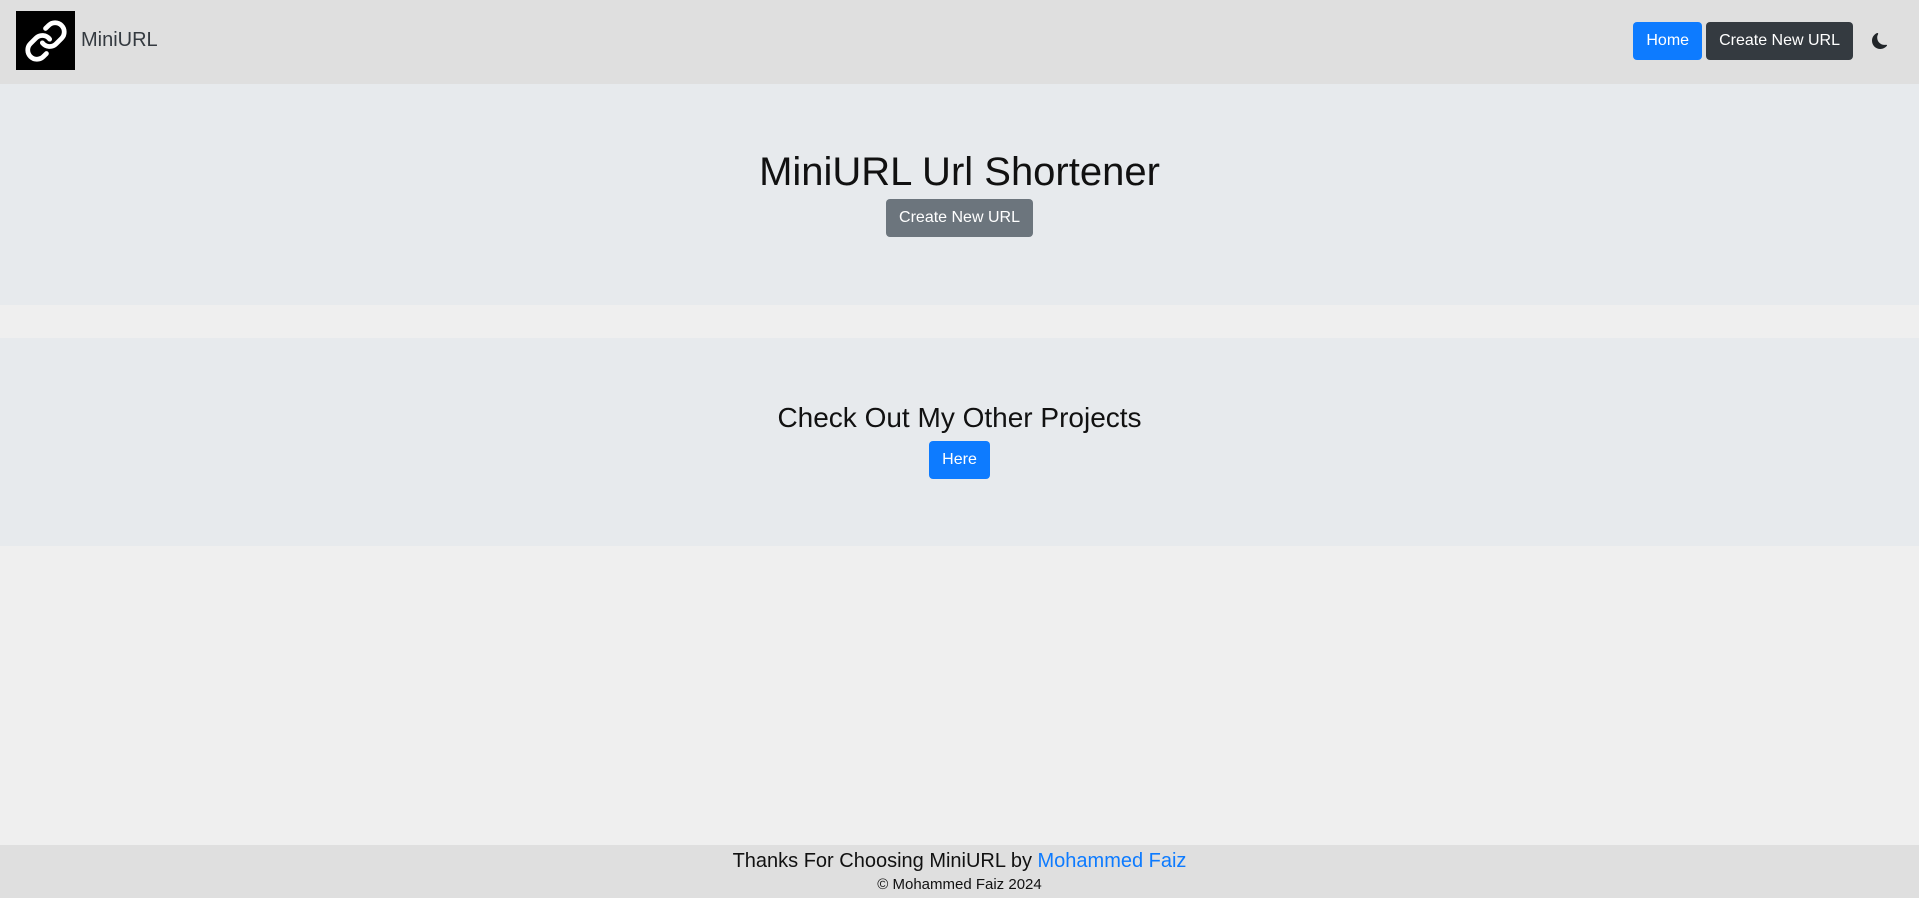 The image size is (1919, 898). What do you see at coordinates (885, 861) in the screenshot?
I see `footer-thanks-text: Thanks For Choosing MiniURL by` at bounding box center [885, 861].